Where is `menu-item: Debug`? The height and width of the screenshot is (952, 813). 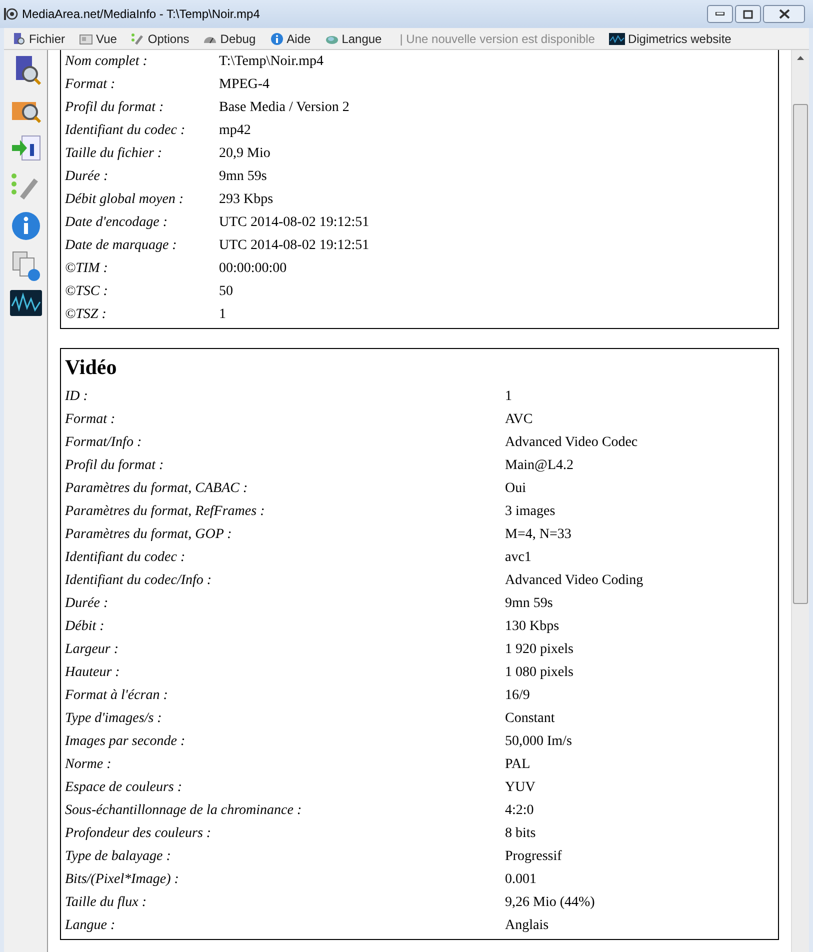 menu-item: Debug is located at coordinates (238, 39).